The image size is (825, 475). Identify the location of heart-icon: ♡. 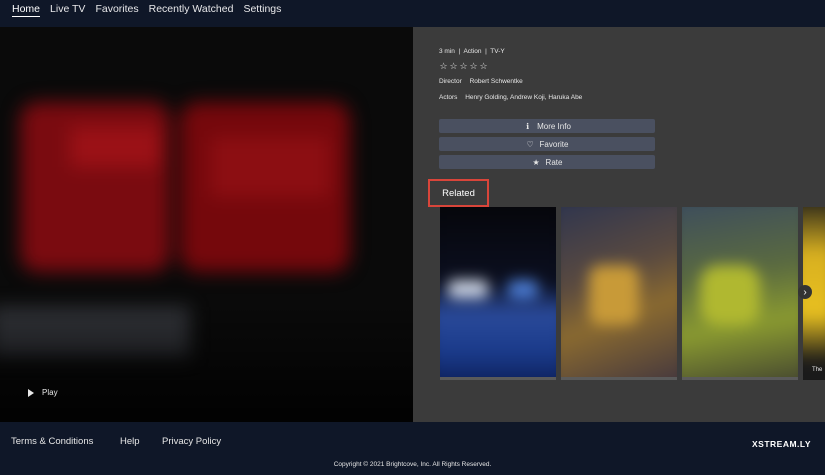
(530, 144).